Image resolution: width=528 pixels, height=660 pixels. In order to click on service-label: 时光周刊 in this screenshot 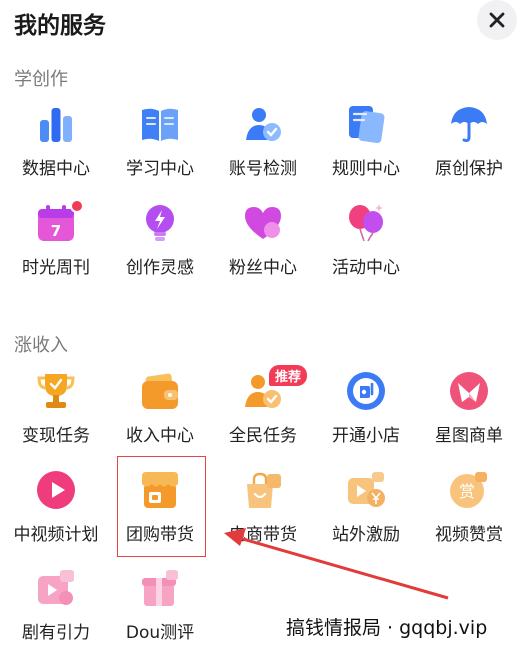, I will do `click(56, 268)`.